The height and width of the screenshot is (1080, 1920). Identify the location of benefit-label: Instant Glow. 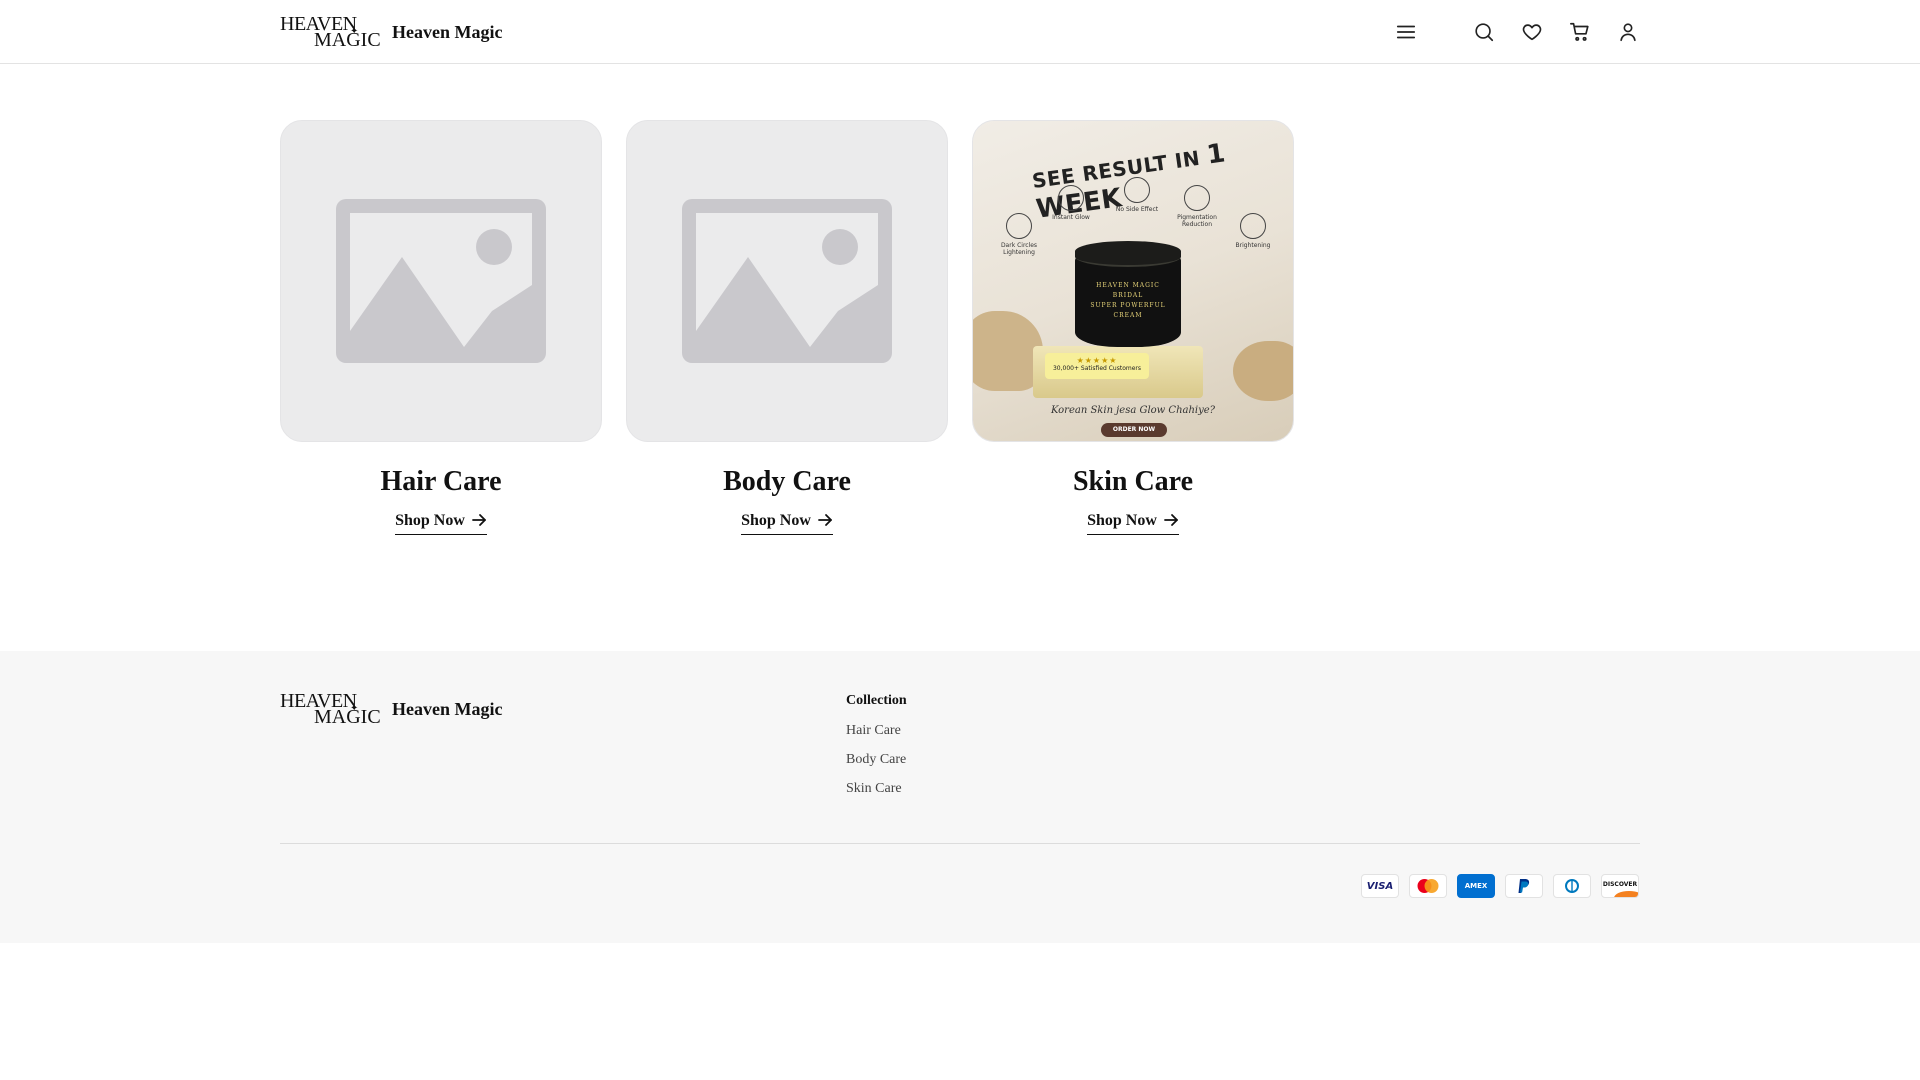
(1071, 217).